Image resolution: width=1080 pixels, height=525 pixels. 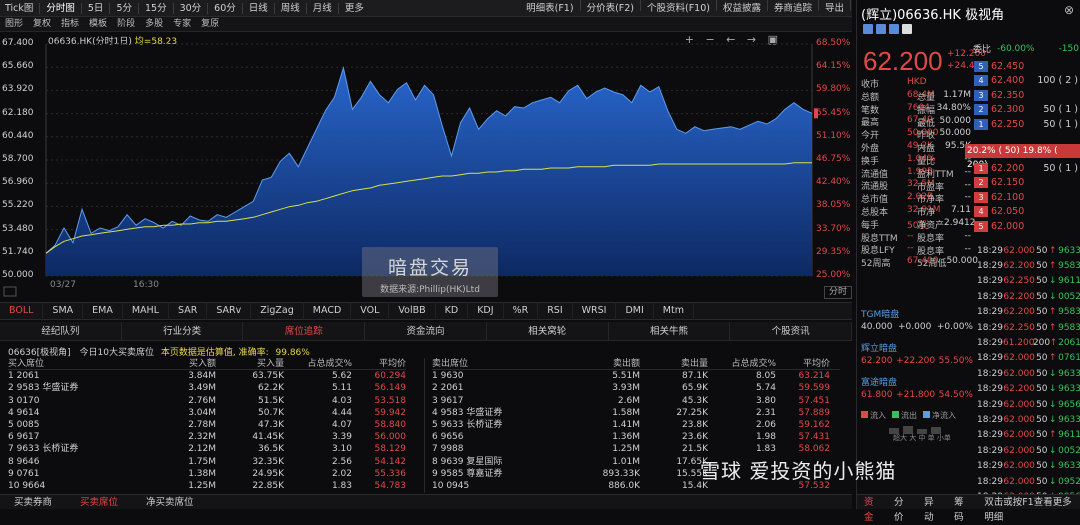 I want to click on menu-item: 5分, so click(x=124, y=8).